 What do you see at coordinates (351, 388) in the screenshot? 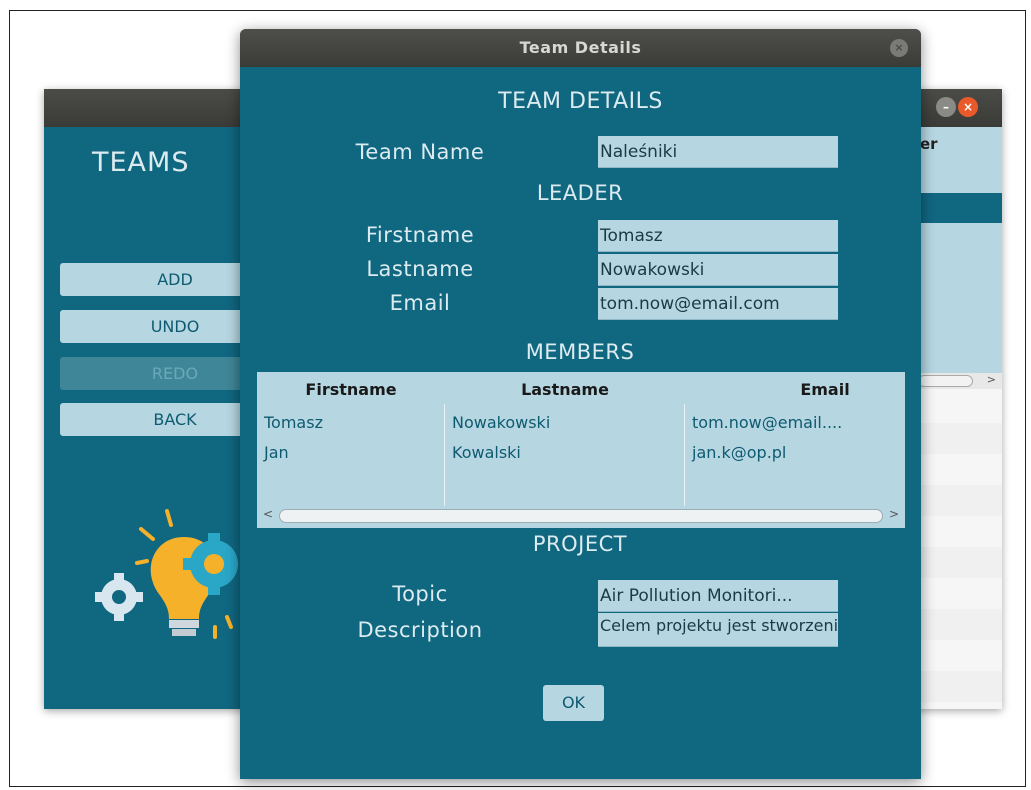
I see `column-header-firstname: Firstname` at bounding box center [351, 388].